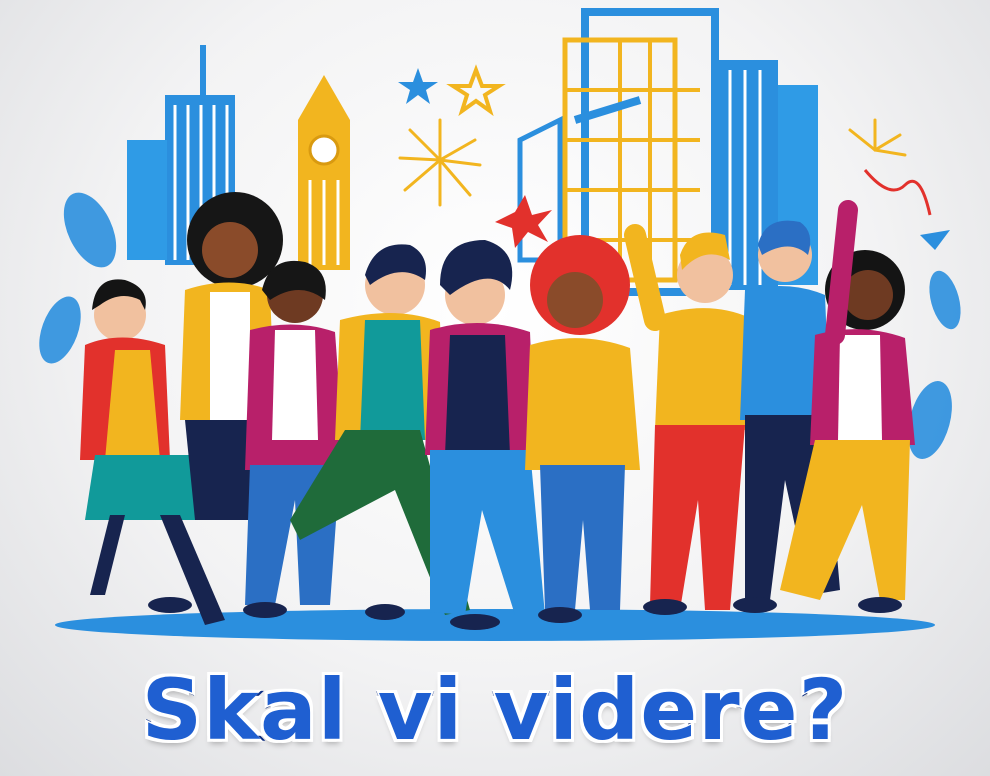 This screenshot has height=776, width=990. I want to click on star-icon, so click(452, 90).